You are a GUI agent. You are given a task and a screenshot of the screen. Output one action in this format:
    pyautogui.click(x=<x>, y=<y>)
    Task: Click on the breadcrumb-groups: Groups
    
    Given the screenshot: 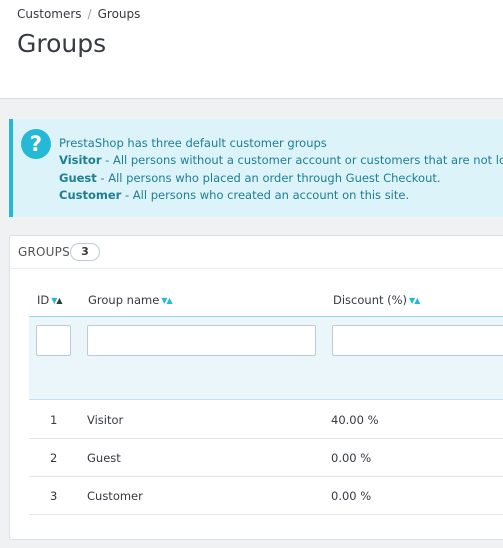 What is the action you would take?
    pyautogui.click(x=119, y=14)
    